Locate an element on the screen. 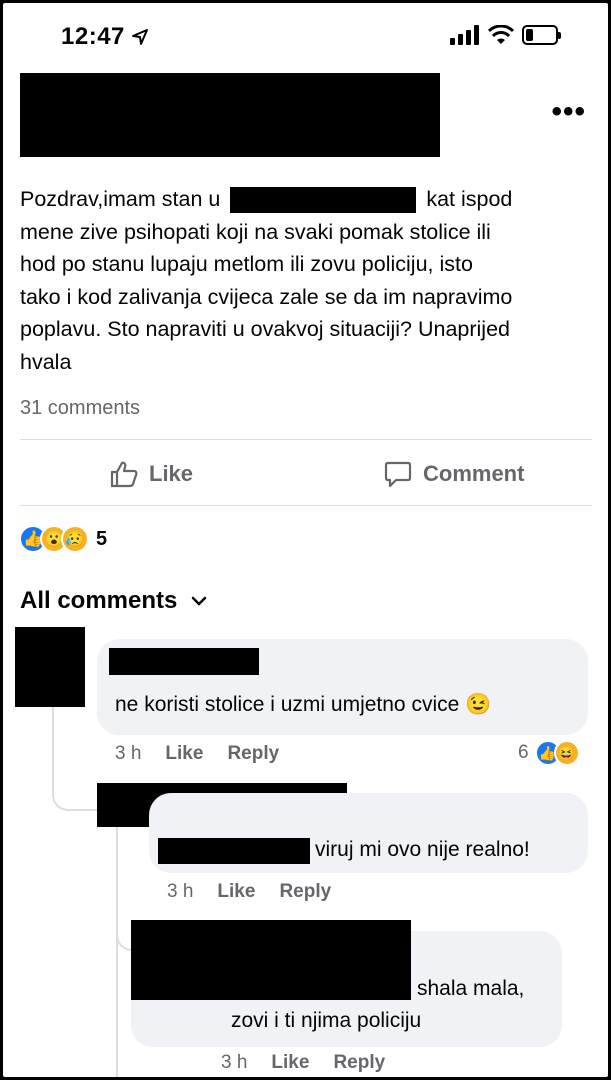  redacted-post-author is located at coordinates (230, 115).